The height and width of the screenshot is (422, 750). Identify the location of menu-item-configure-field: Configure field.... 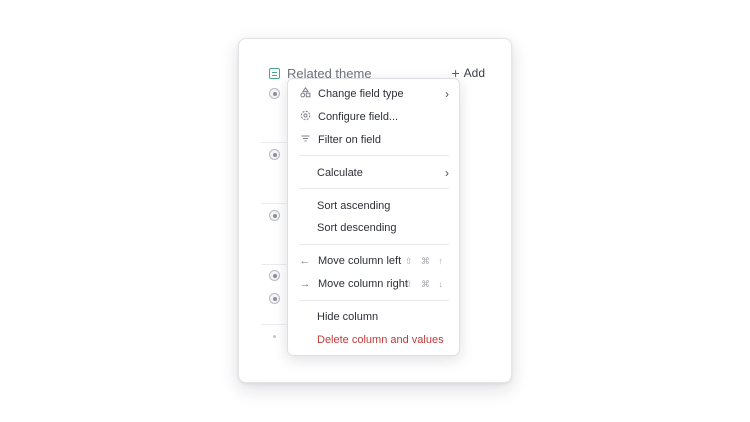
(373, 117).